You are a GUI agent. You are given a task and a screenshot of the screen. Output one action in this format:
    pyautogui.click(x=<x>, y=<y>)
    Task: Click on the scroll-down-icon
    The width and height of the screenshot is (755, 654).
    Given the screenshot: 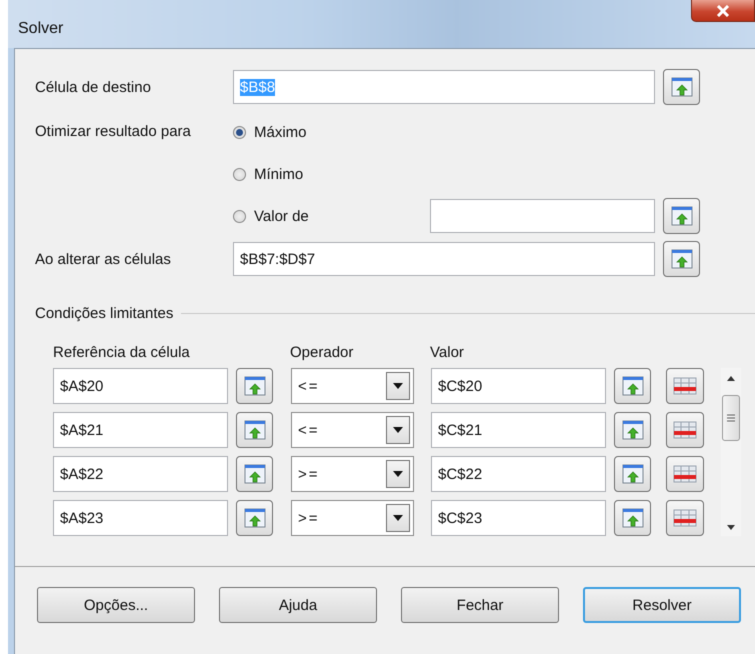 What is the action you would take?
    pyautogui.click(x=731, y=527)
    